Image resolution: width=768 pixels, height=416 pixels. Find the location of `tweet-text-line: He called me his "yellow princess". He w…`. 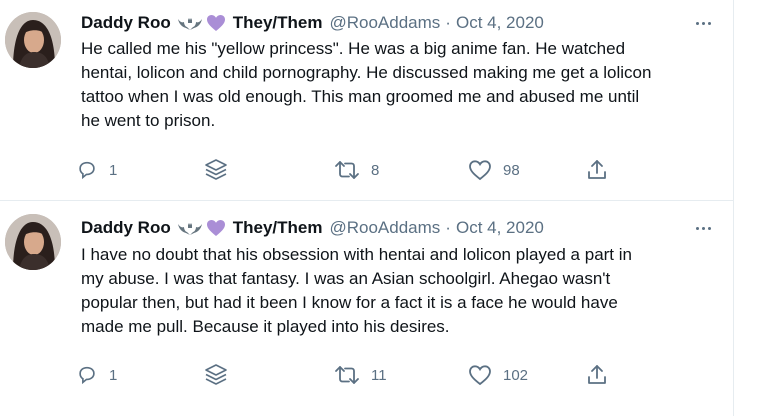

tweet-text-line: He called me his "yellow princess". He w… is located at coordinates (353, 48).